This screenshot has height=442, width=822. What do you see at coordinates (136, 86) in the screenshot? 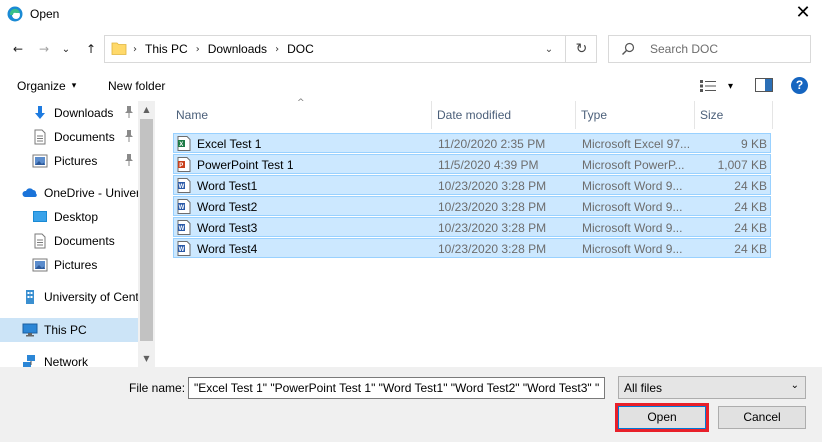
I see `new-folder-button: New folder` at bounding box center [136, 86].